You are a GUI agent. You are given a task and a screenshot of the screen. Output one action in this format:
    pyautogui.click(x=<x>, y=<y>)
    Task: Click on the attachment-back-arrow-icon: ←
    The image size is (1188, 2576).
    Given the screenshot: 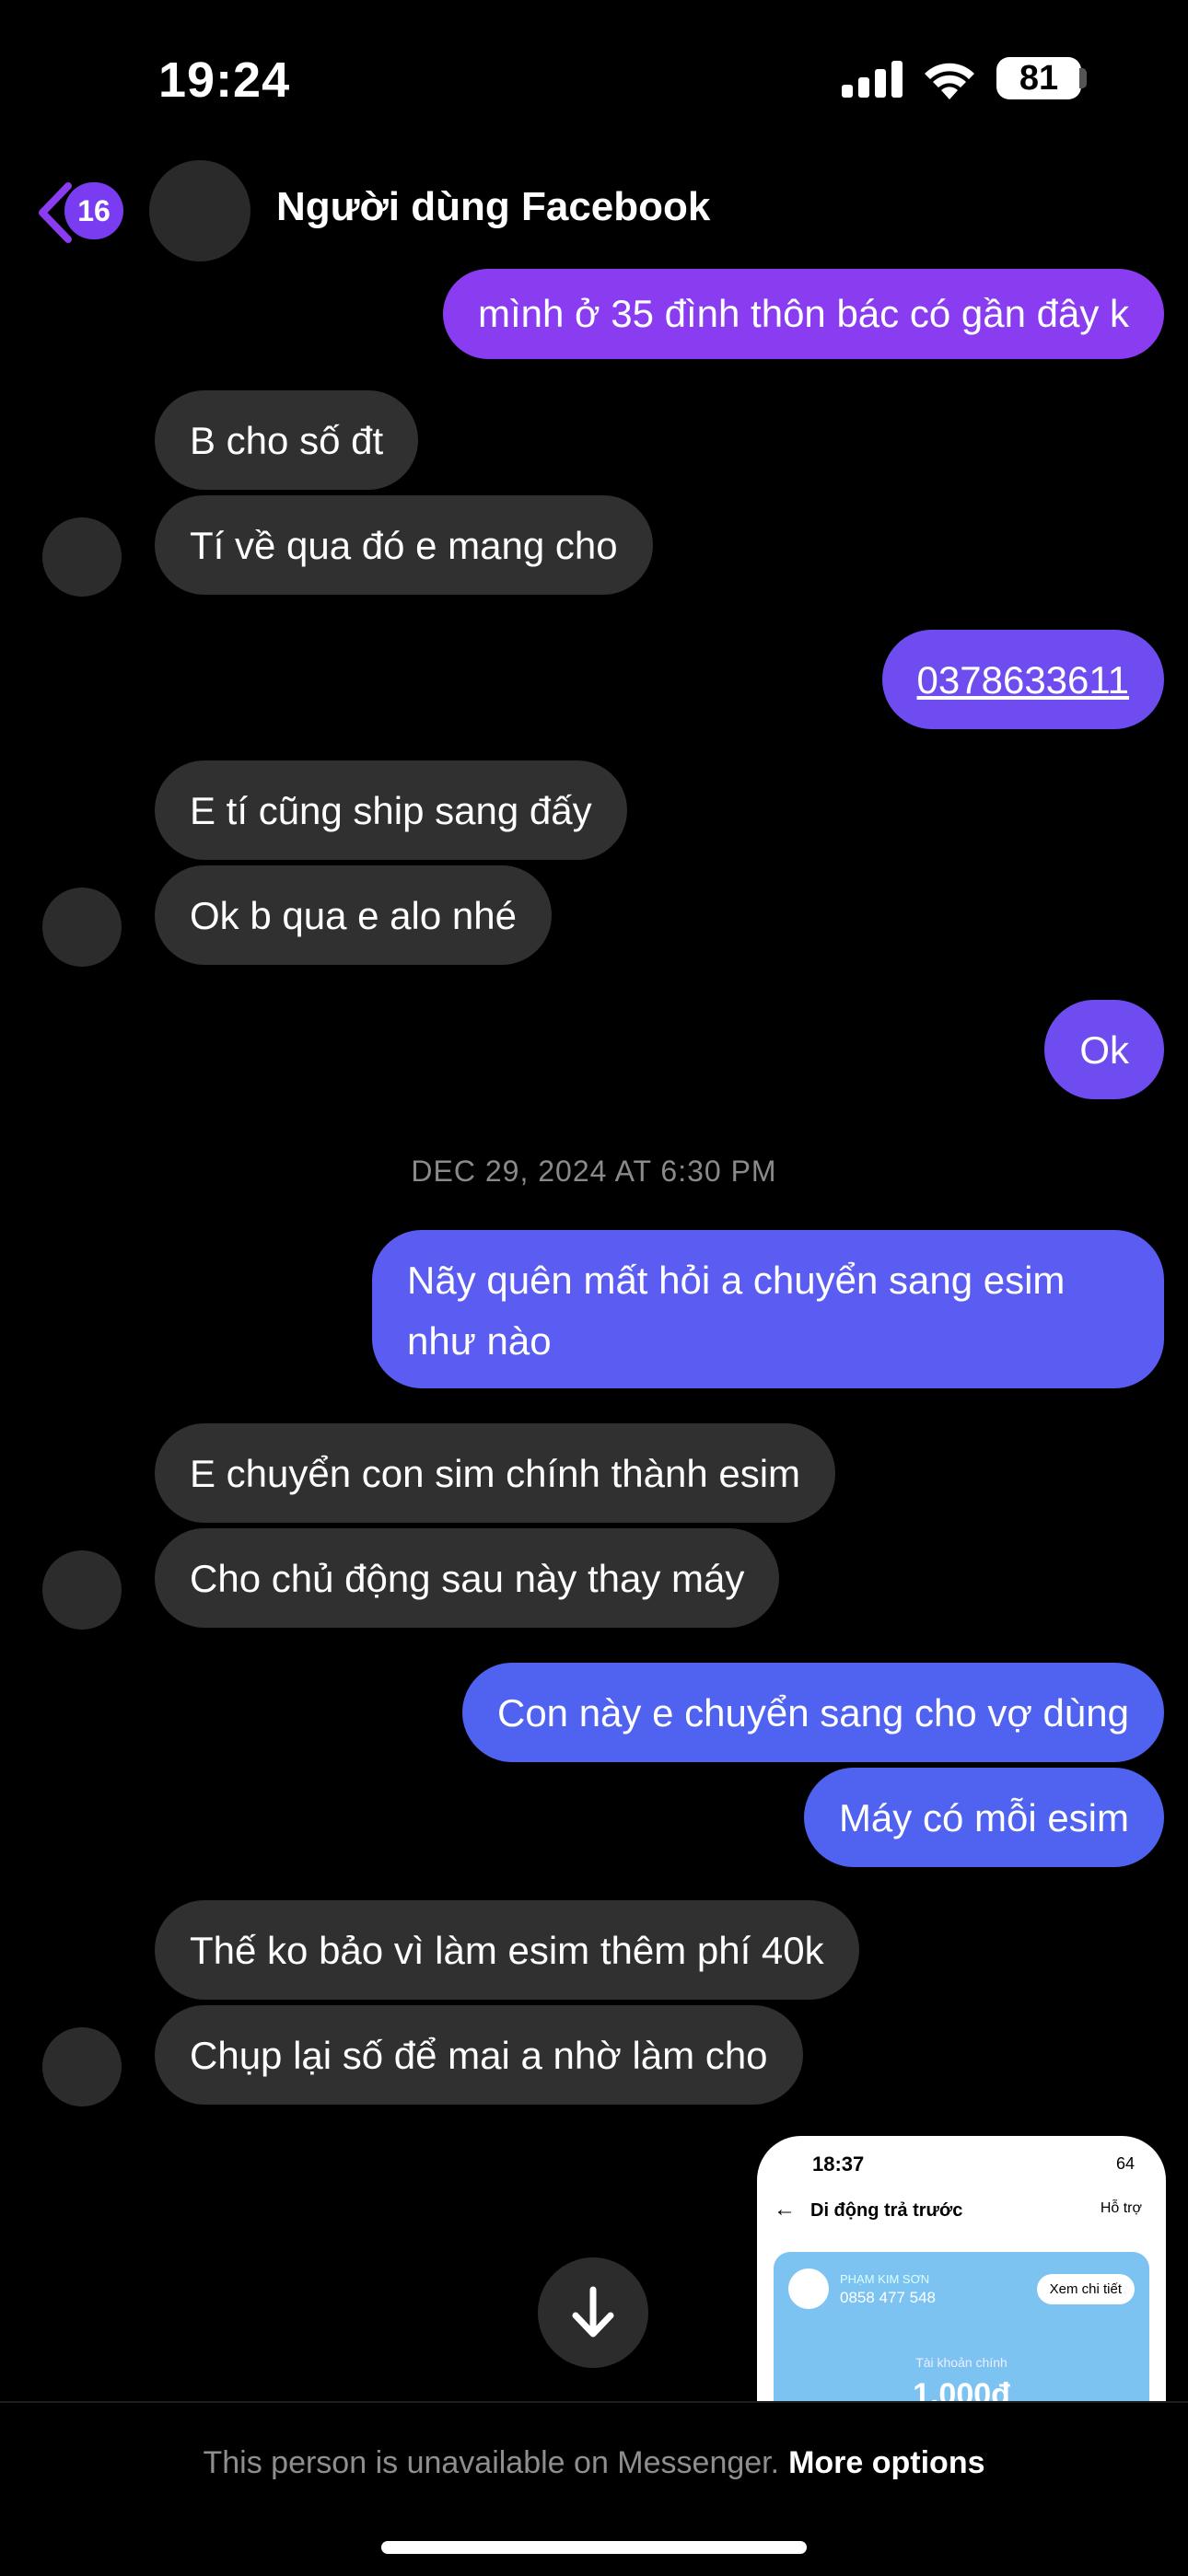 What is the action you would take?
    pyautogui.click(x=785, y=2209)
    